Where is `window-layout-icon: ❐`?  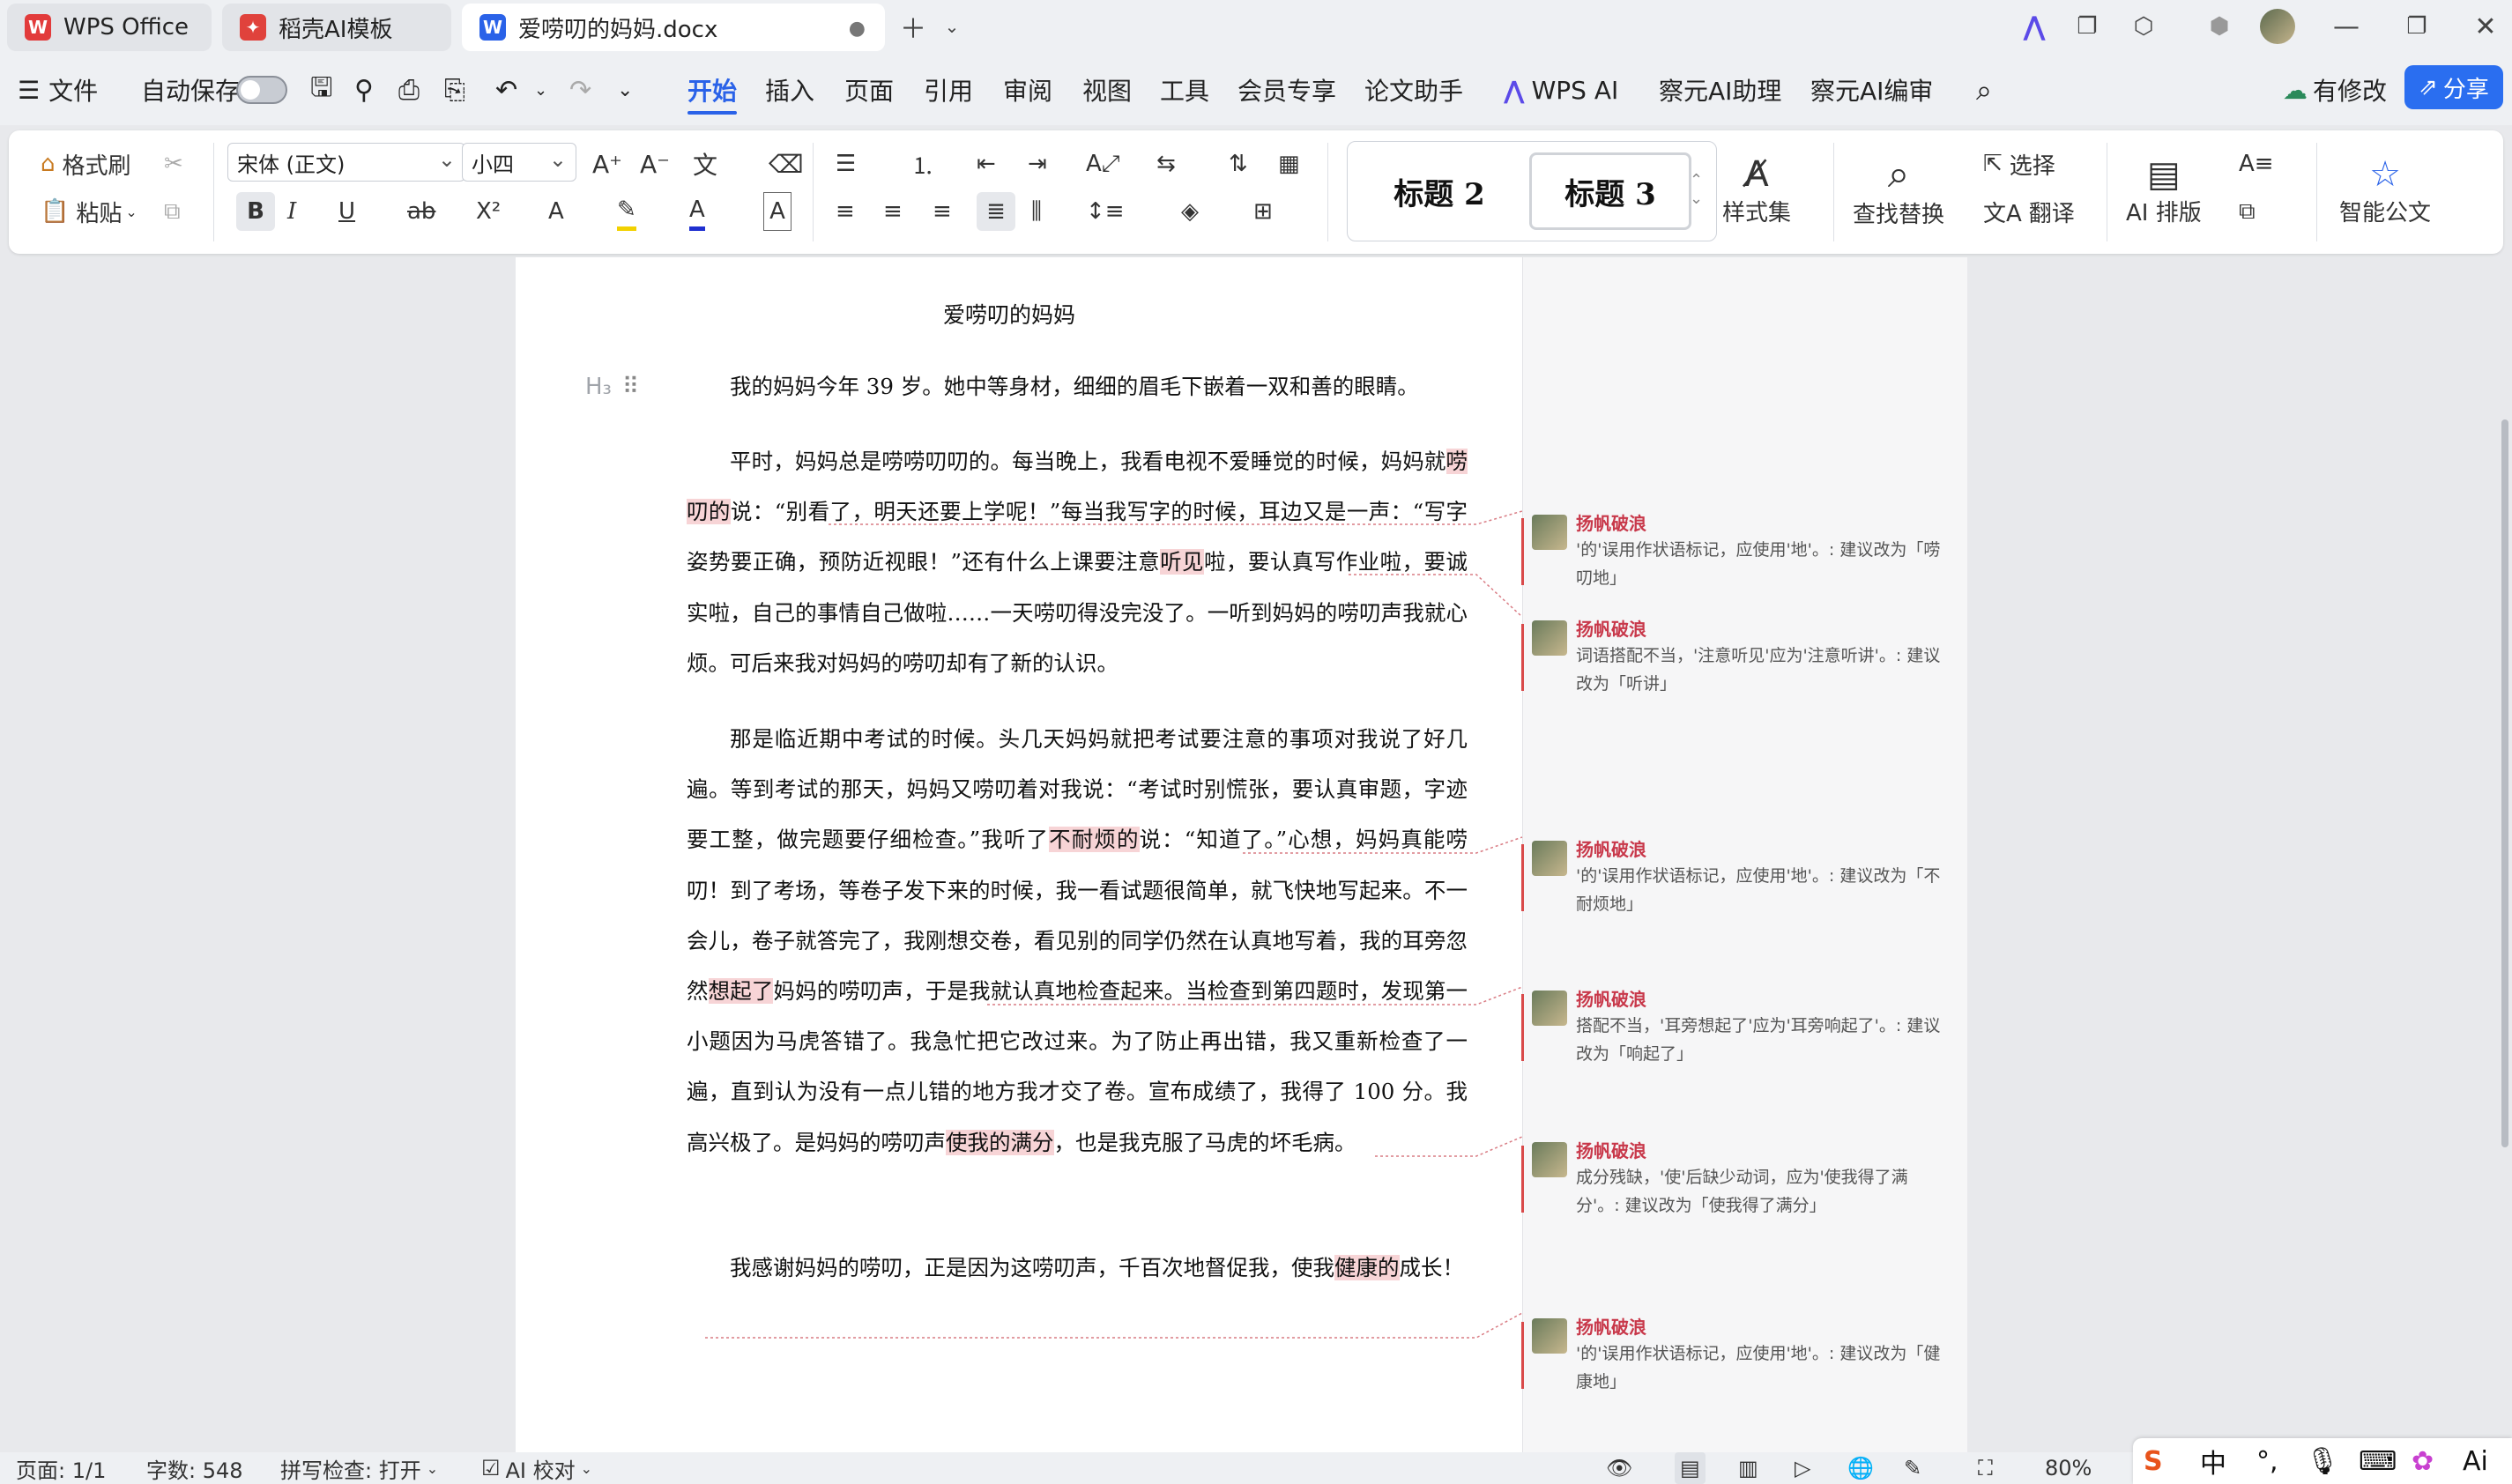 window-layout-icon: ❐ is located at coordinates (2088, 26).